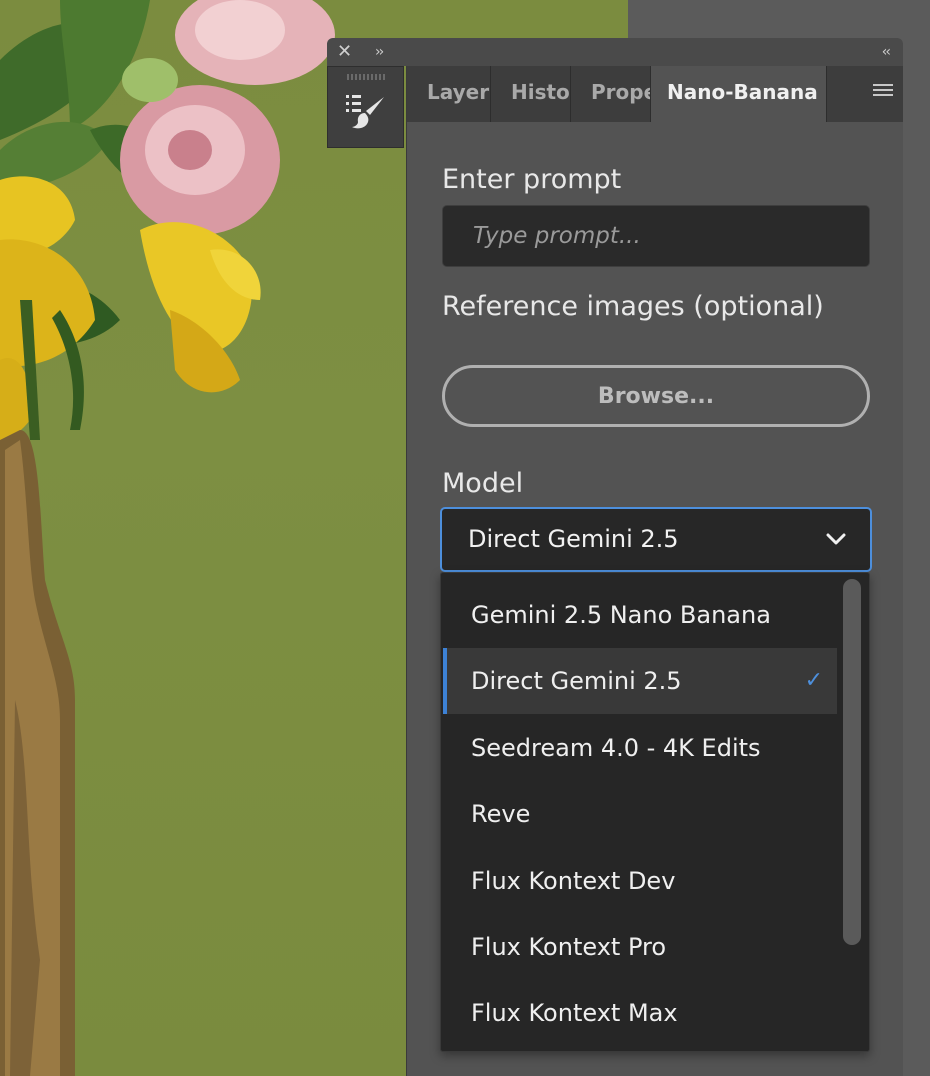  Describe the element at coordinates (379, 52) in the screenshot. I see `expand-icon: ››` at that location.